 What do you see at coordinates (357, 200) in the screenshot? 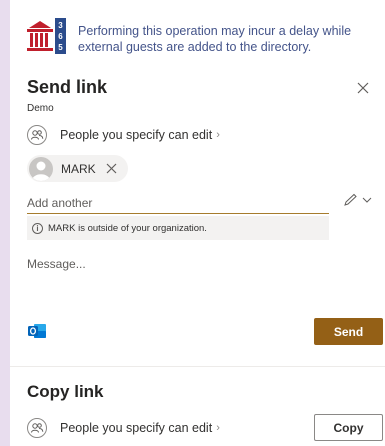
I see `edit-permission-dropdown` at bounding box center [357, 200].